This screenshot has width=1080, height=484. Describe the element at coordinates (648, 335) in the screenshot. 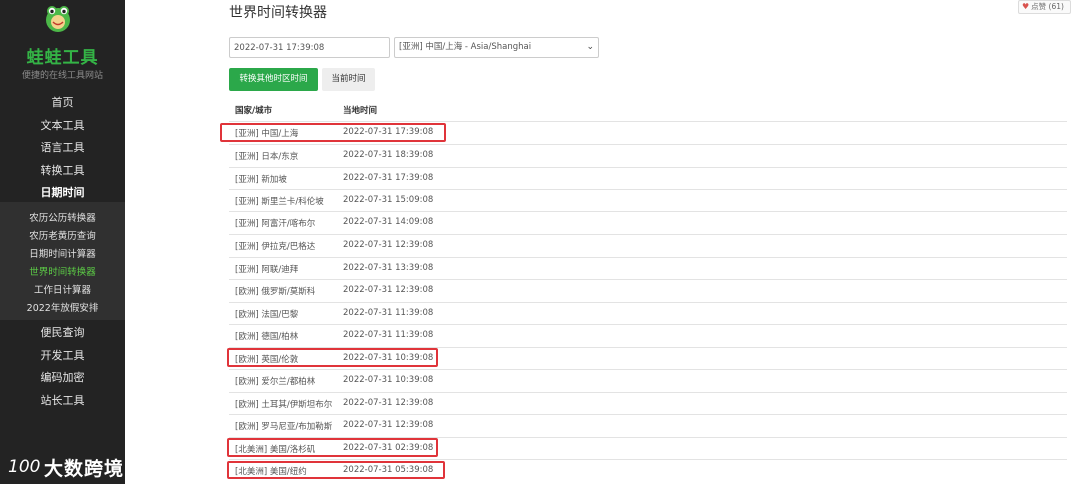

I see `table-row: [欧洲] 德国/柏林 2022-07-31 11:39:08` at that location.